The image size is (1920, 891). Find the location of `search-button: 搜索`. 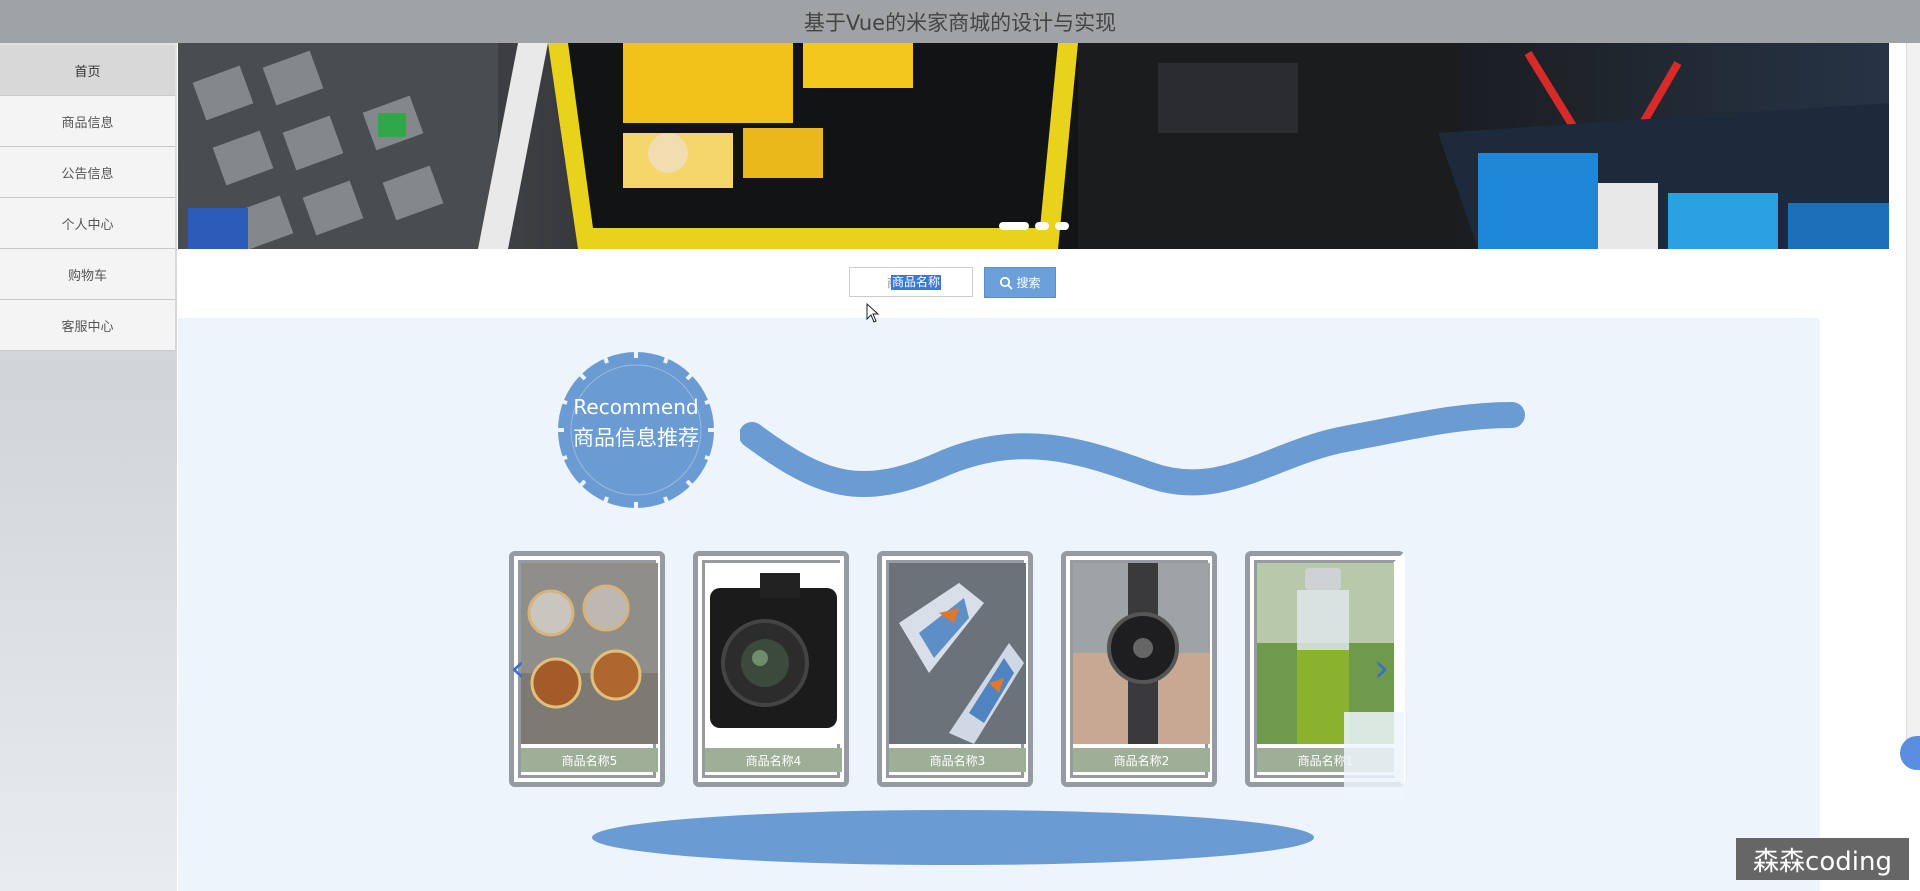

search-button: 搜索 is located at coordinates (1020, 282).